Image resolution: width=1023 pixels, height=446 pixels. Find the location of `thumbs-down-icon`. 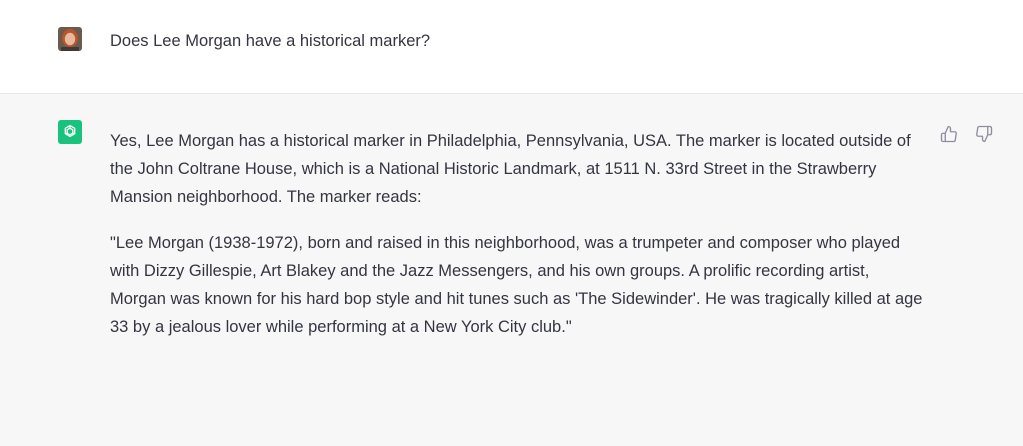

thumbs-down-icon is located at coordinates (984, 136).